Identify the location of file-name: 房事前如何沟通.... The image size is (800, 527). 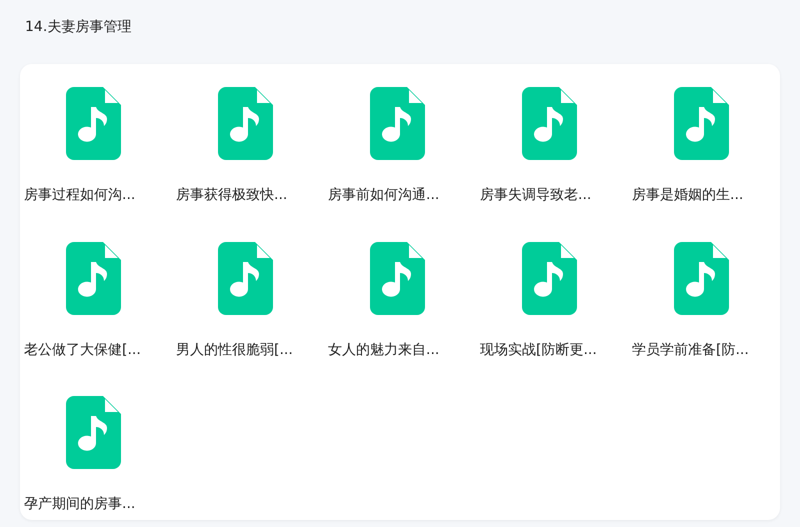
(382, 195).